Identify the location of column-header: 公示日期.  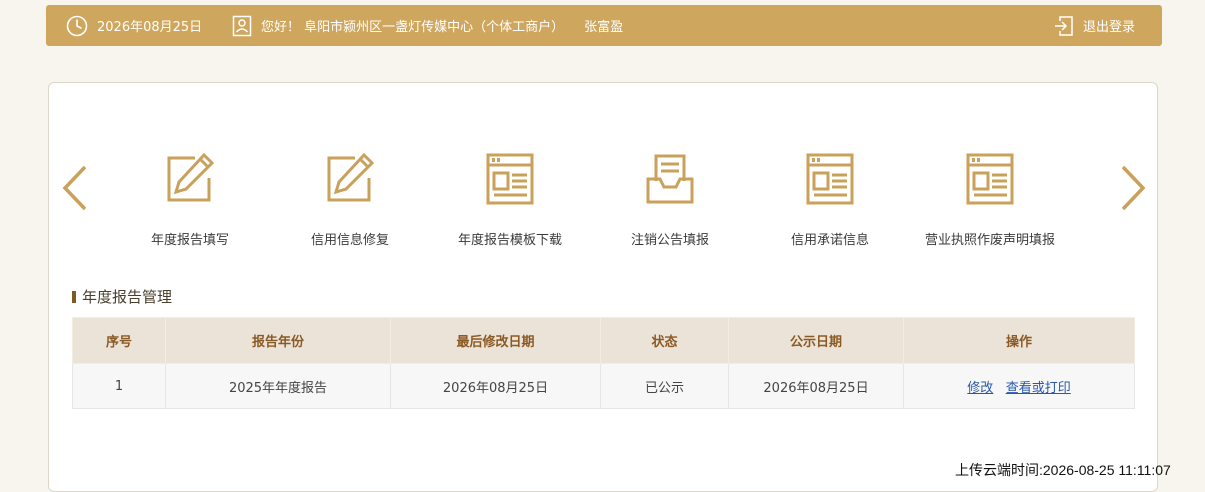
(816, 340).